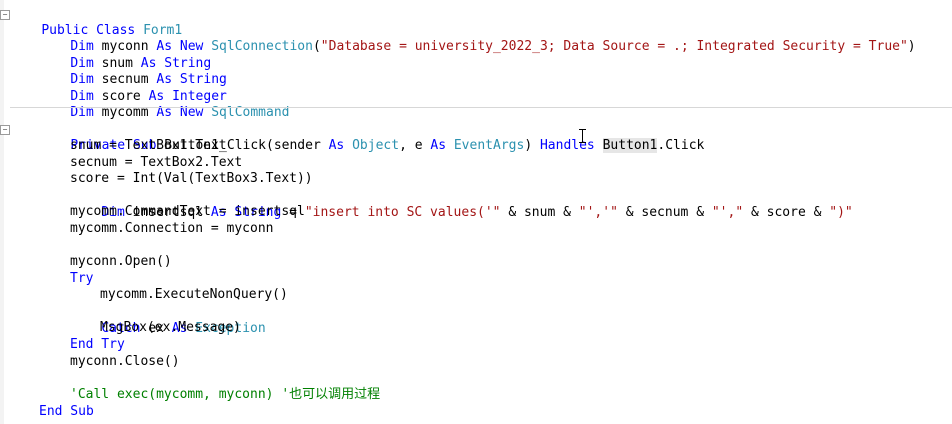 This screenshot has width=952, height=424. I want to click on code-line: score = Int(Val(TextBox3.Text)), so click(191, 179).